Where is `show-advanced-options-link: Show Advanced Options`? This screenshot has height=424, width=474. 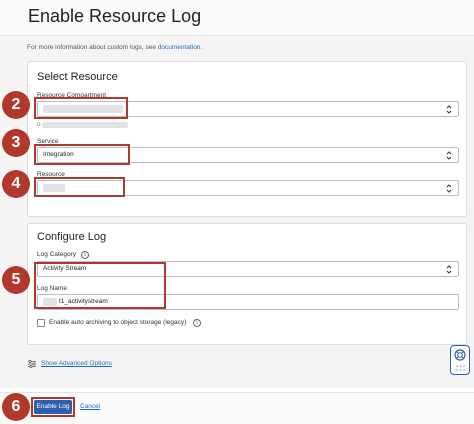 show-advanced-options-link: Show Advanced Options is located at coordinates (76, 363).